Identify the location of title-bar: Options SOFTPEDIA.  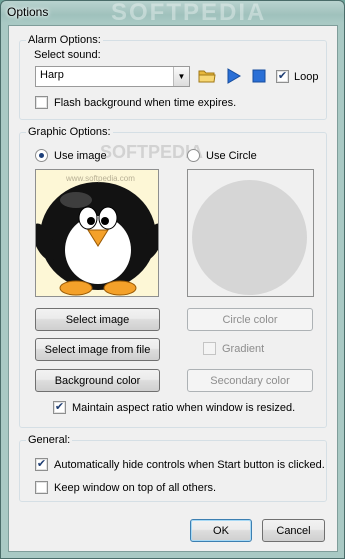
(172, 13).